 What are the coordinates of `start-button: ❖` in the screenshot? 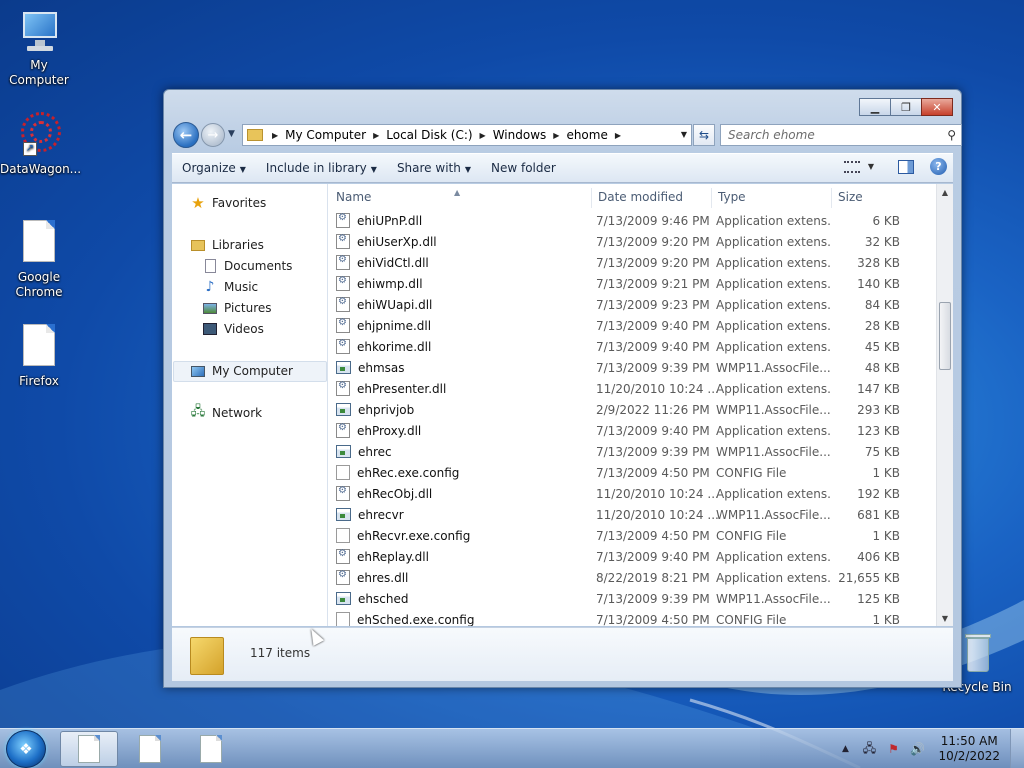 It's located at (26, 749).